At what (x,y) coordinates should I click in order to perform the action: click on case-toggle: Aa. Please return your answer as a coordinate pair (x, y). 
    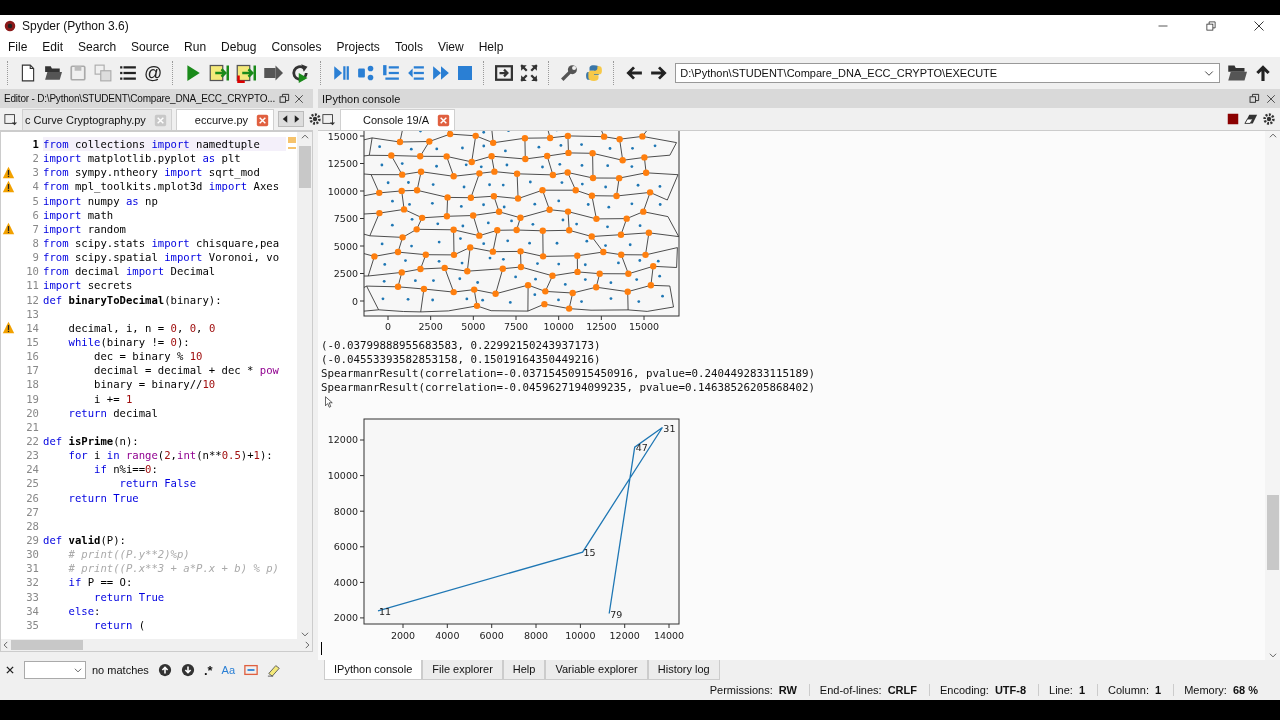
    Looking at the image, I should click on (228, 670).